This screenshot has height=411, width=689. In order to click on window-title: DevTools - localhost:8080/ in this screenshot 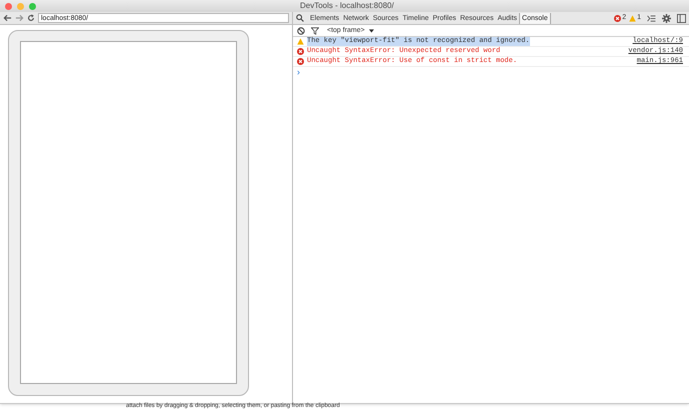, I will do `click(347, 6)`.